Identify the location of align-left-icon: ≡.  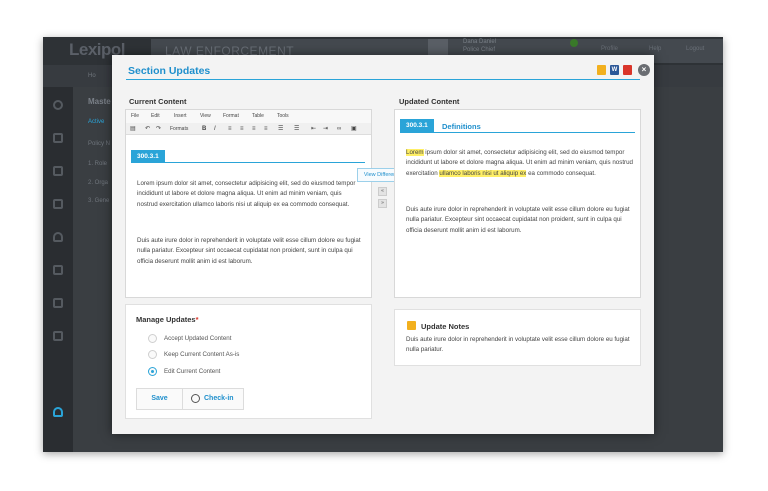
(230, 129).